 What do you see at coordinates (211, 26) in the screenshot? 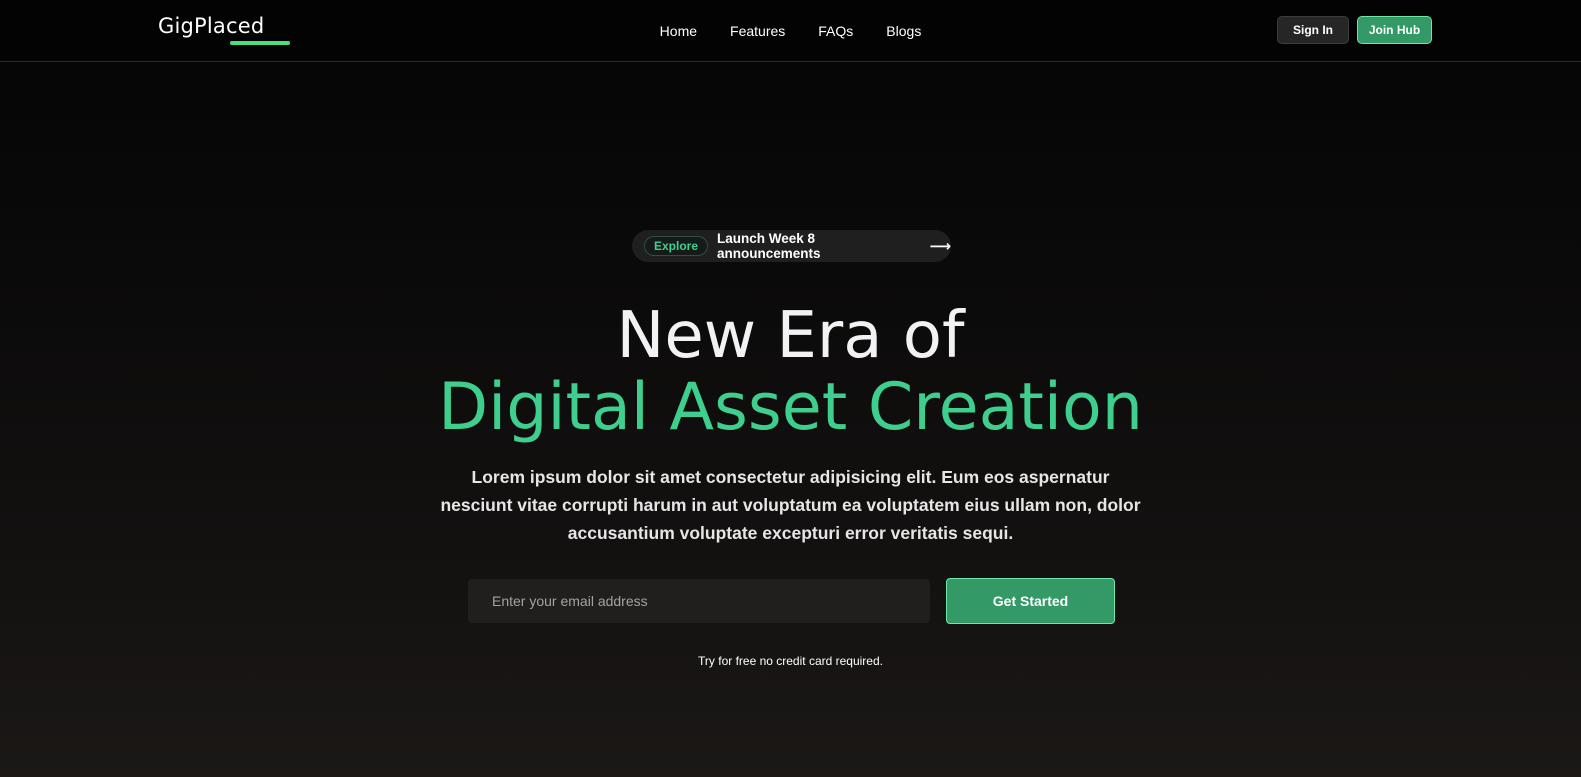
I see `brand-logo: GigPlaced` at bounding box center [211, 26].